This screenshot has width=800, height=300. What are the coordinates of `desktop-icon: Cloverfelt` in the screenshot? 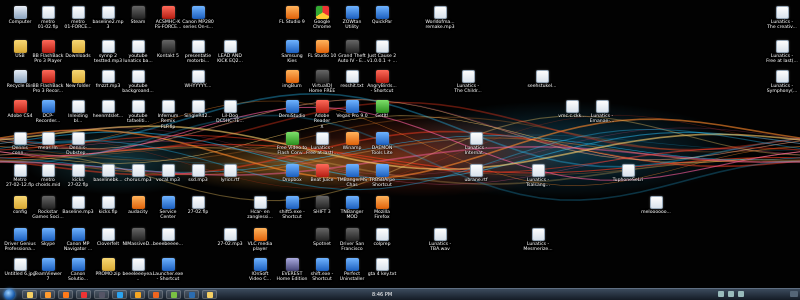 It's located at (108, 243).